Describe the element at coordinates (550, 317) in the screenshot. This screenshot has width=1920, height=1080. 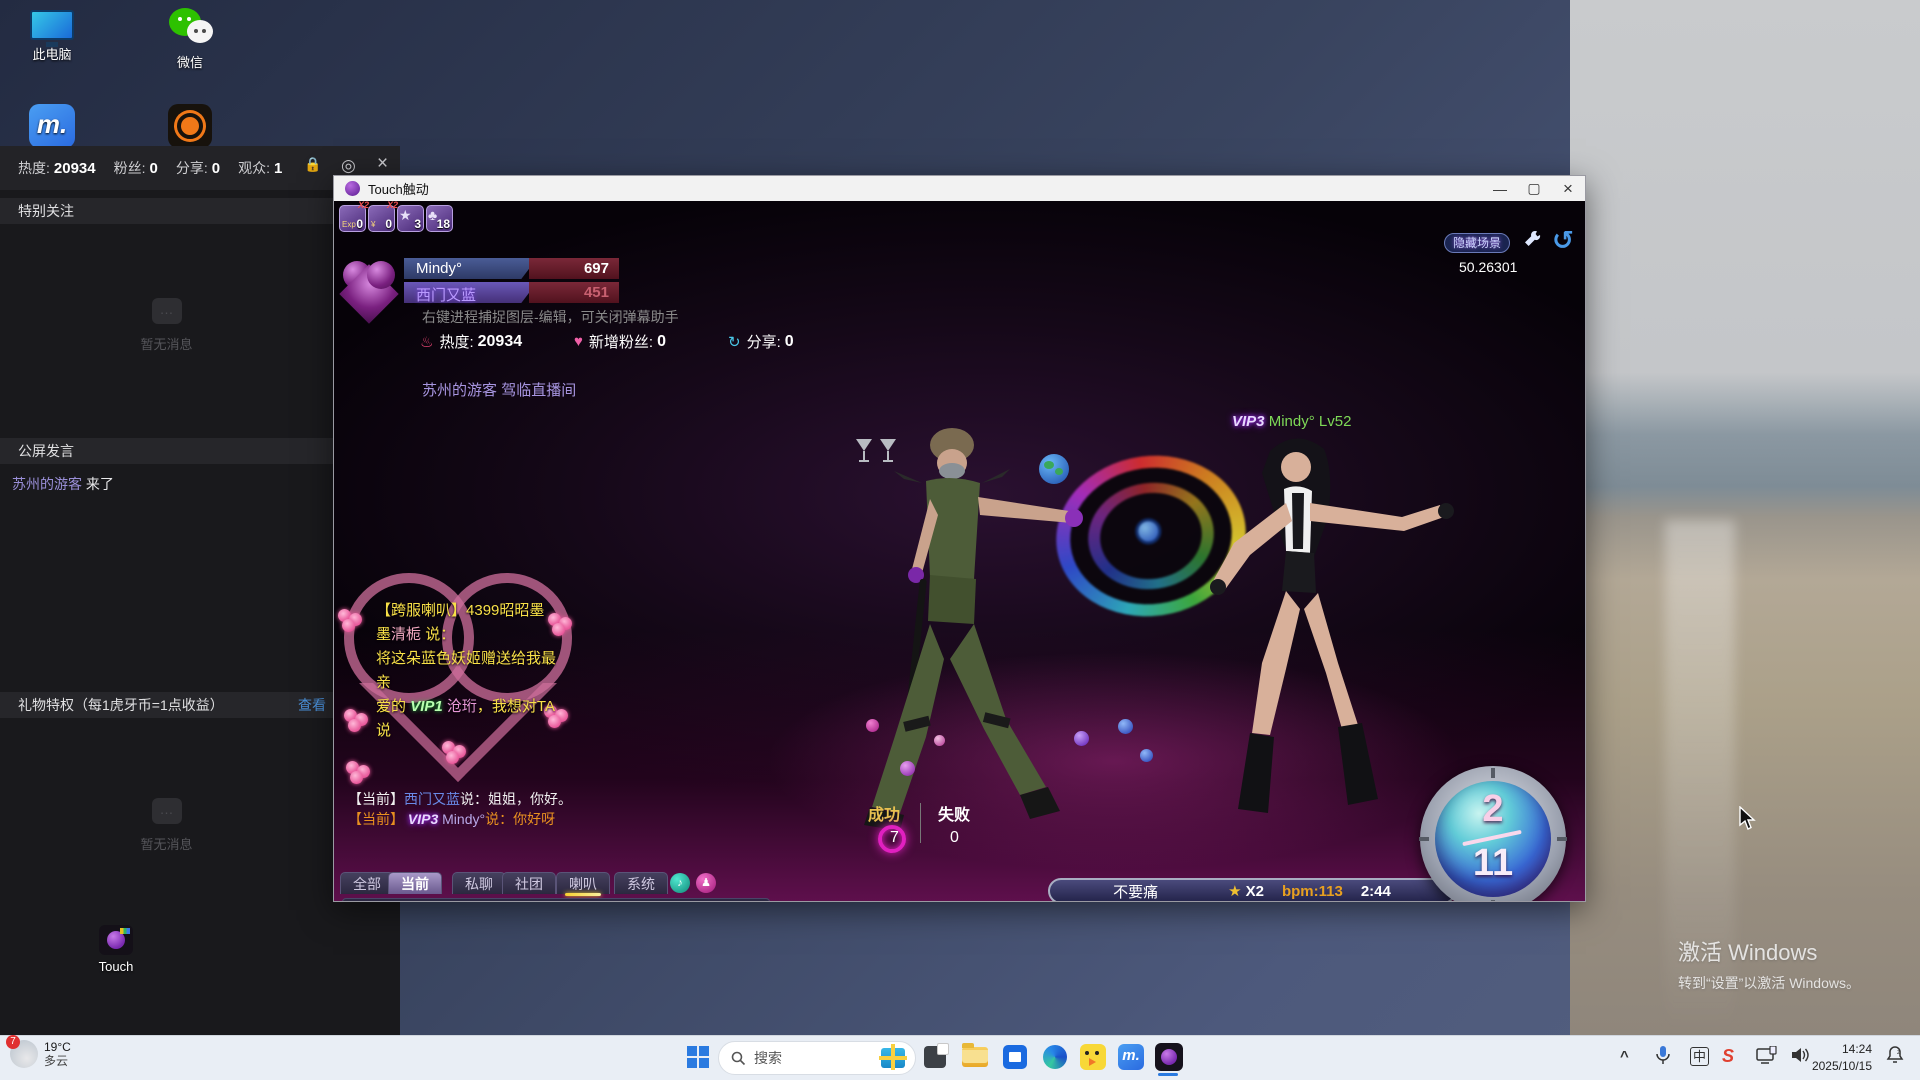
I see `helper-tooltip: 右键进程捕捉图层-编辑，可关闭弹幕助手` at that location.